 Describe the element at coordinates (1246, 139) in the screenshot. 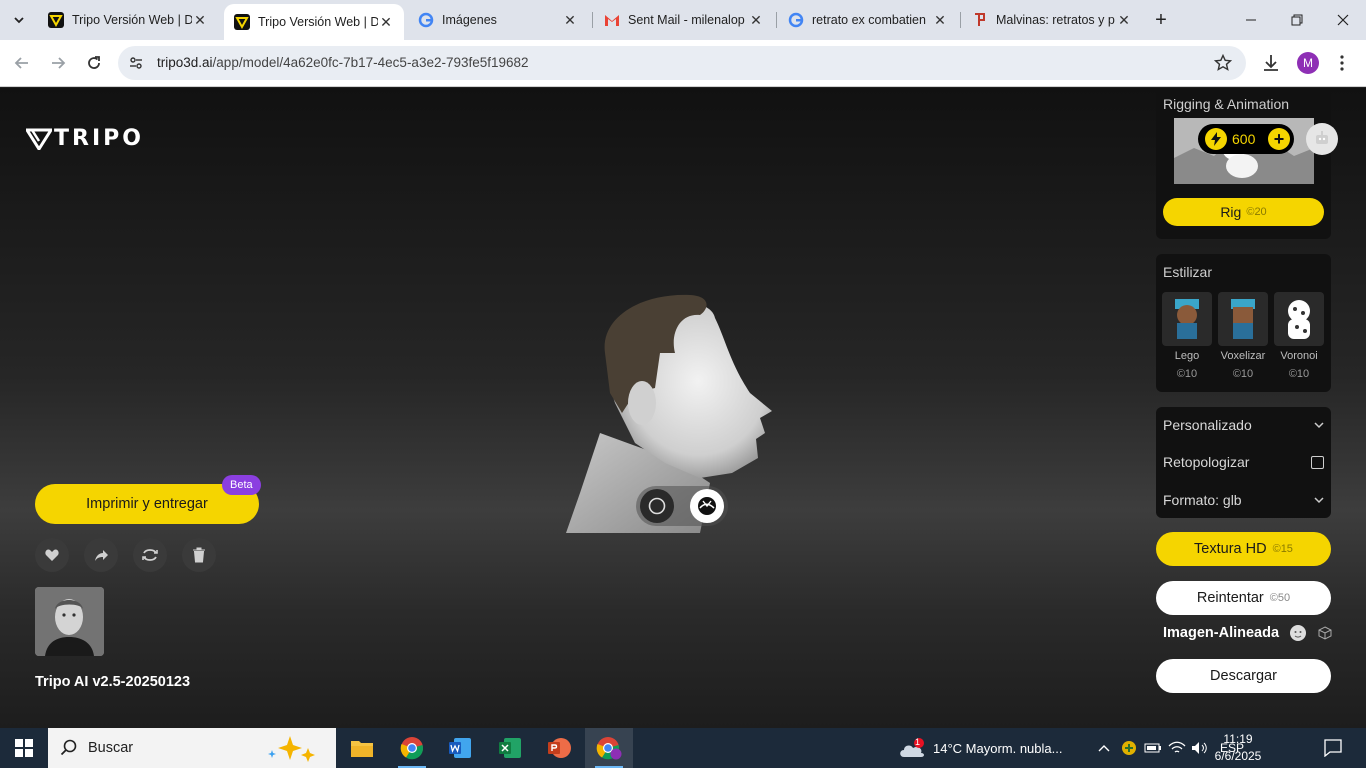

I see `credits-pill: 600 +` at that location.